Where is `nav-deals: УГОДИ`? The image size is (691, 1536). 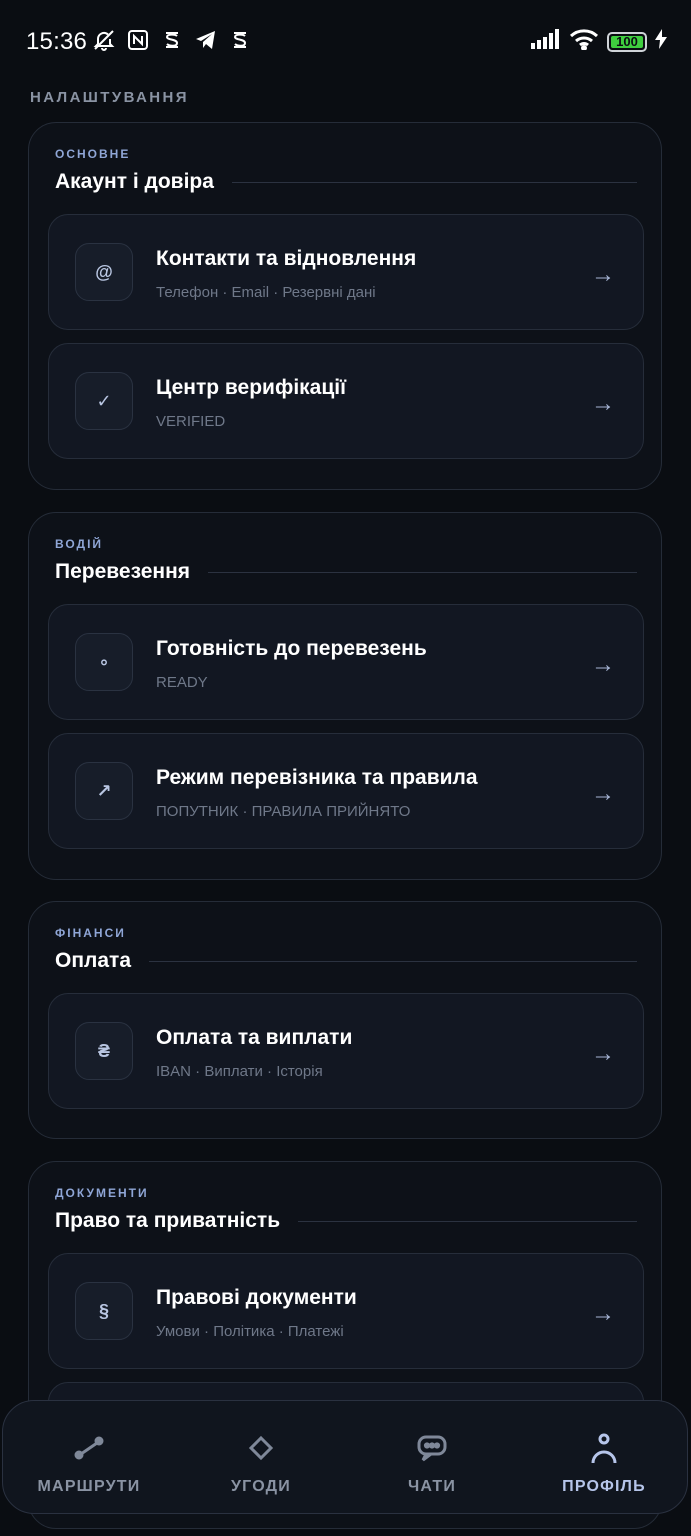
nav-deals: УГОДИ is located at coordinates (261, 1458).